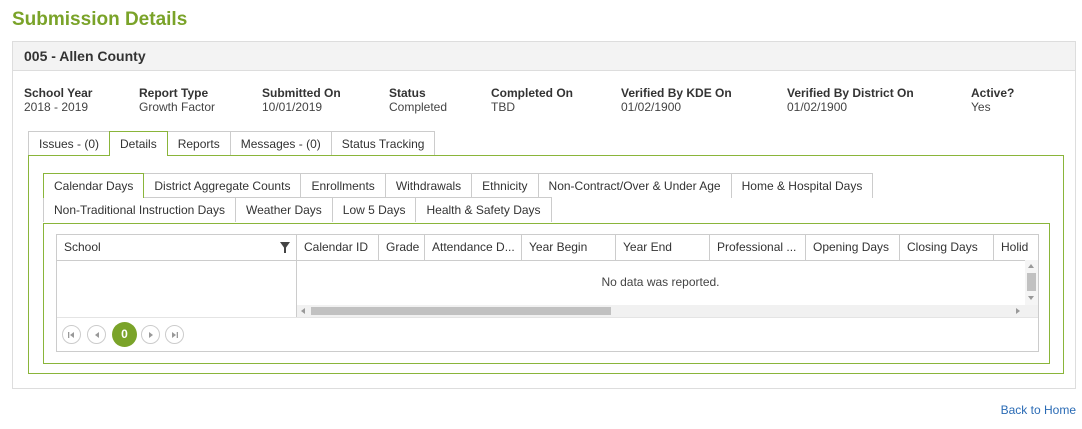 The width and height of the screenshot is (1082, 429). What do you see at coordinates (547, 334) in the screenshot?
I see `grid-pager: 0` at bounding box center [547, 334].